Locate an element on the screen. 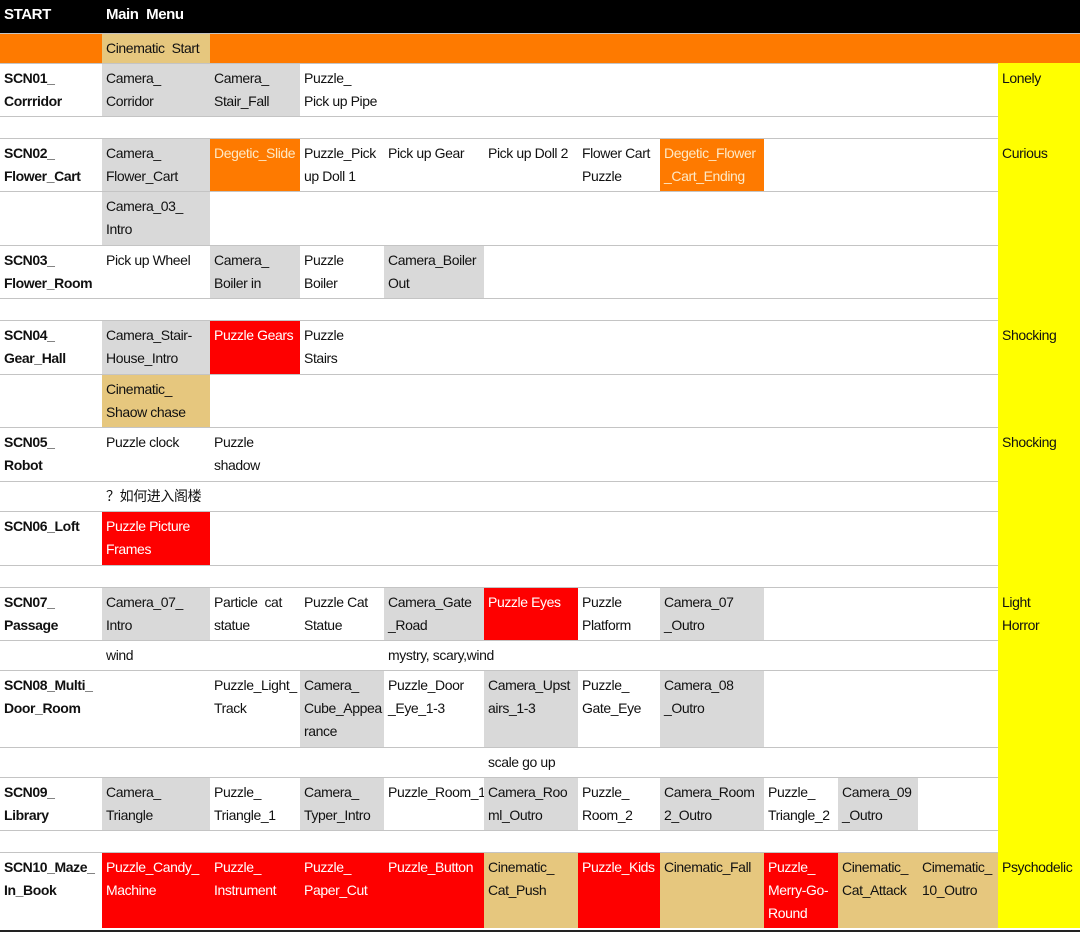  sheet-cell: Cinematic_ Shaow chase is located at coordinates (156, 400).